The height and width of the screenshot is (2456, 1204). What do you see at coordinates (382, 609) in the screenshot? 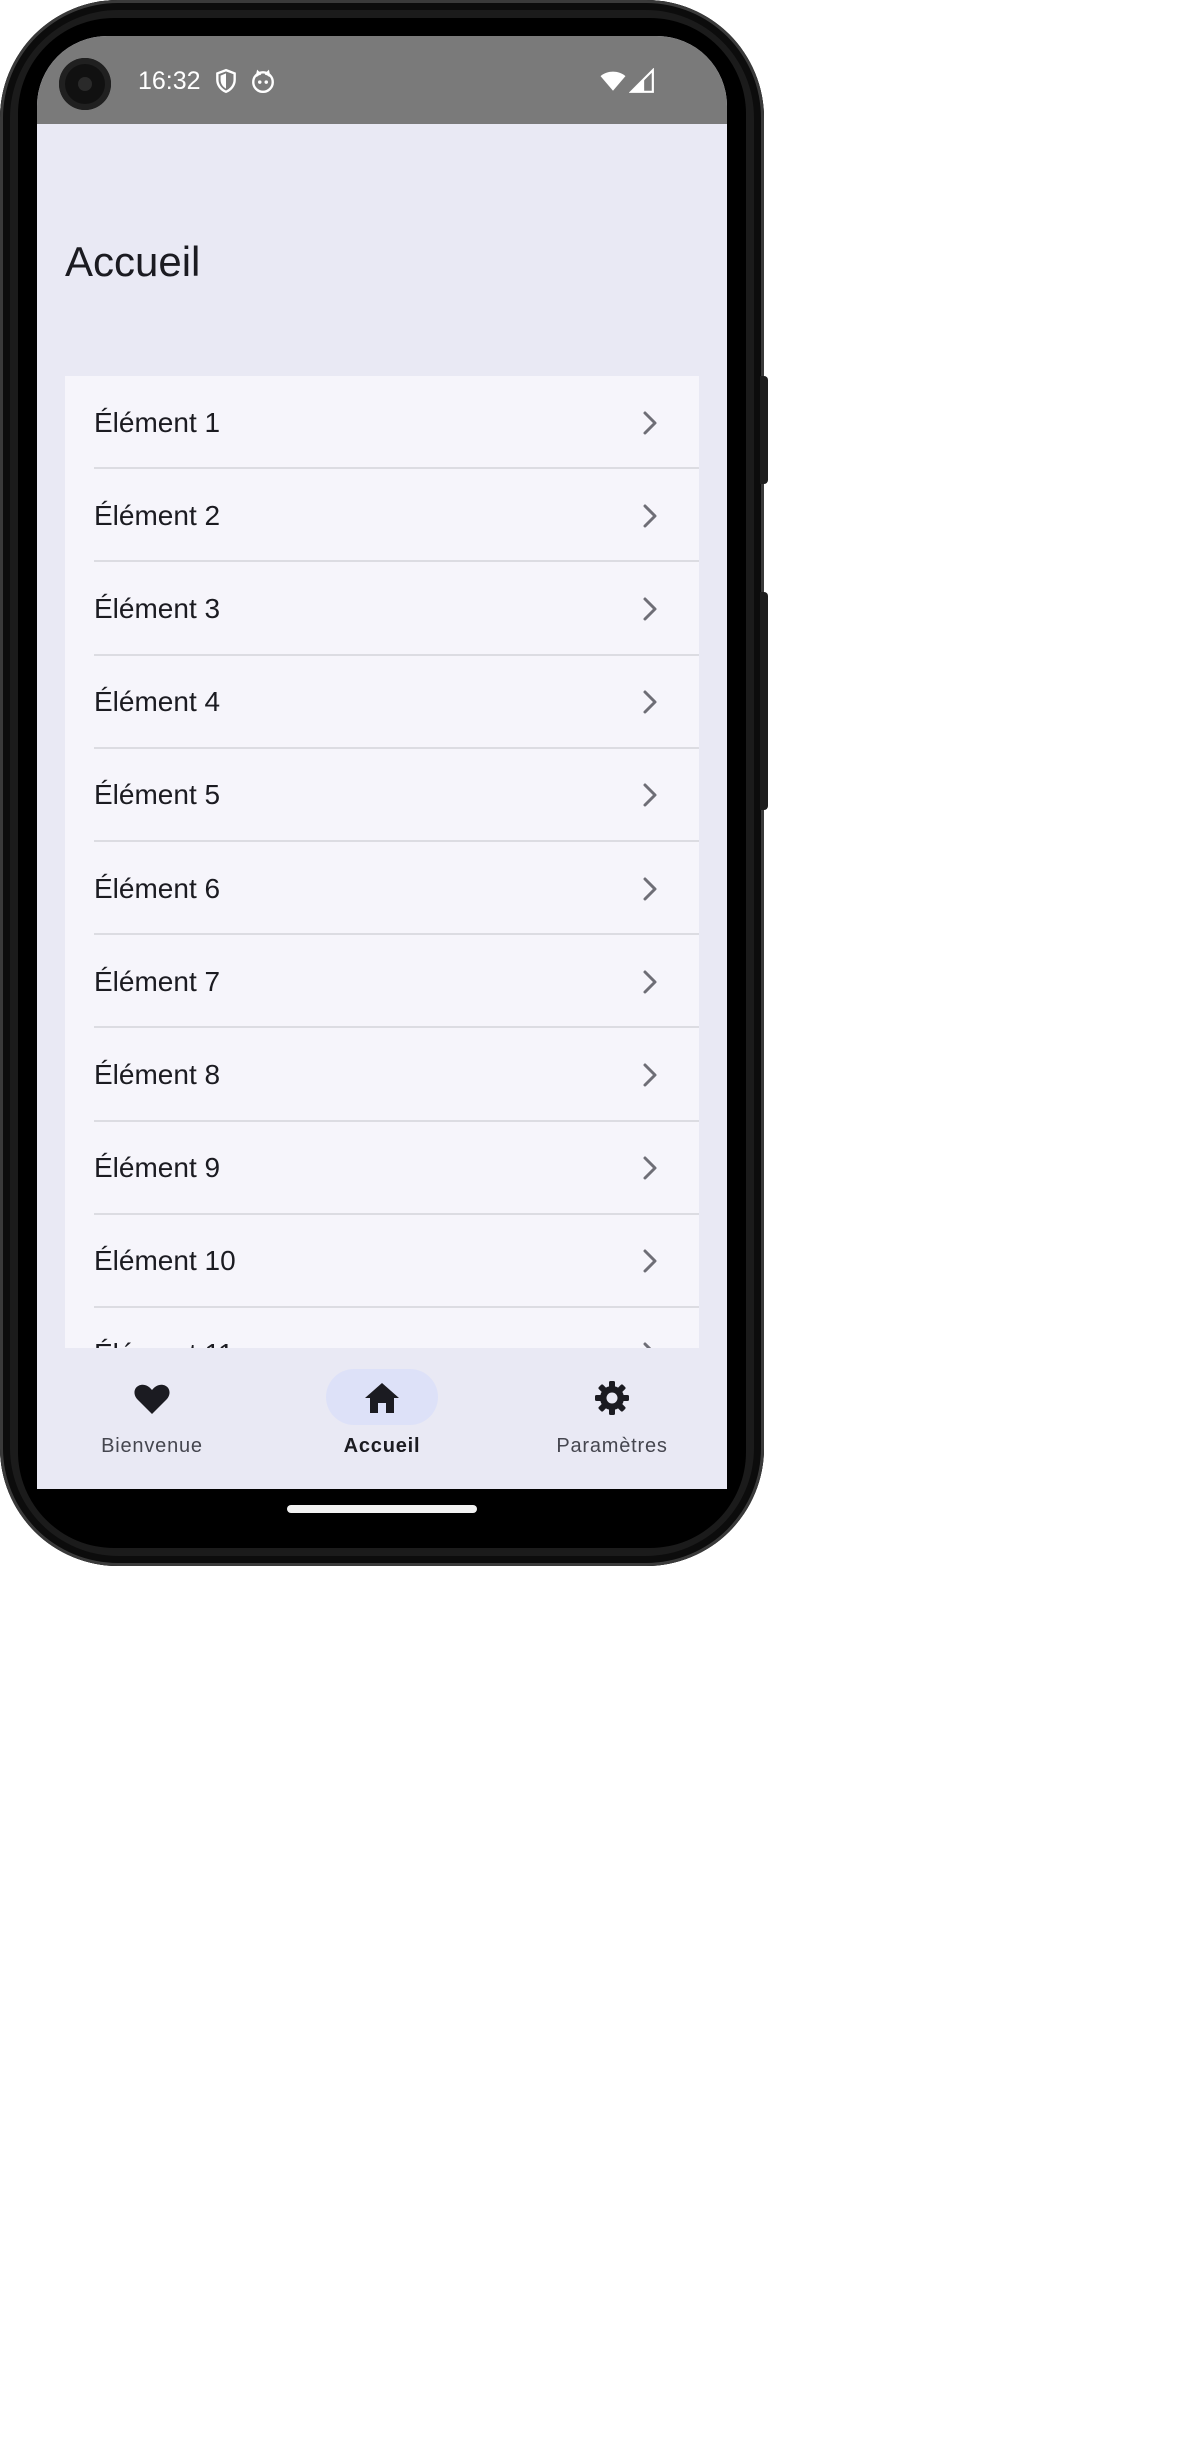
I see `list-item-3: Élément 3` at bounding box center [382, 609].